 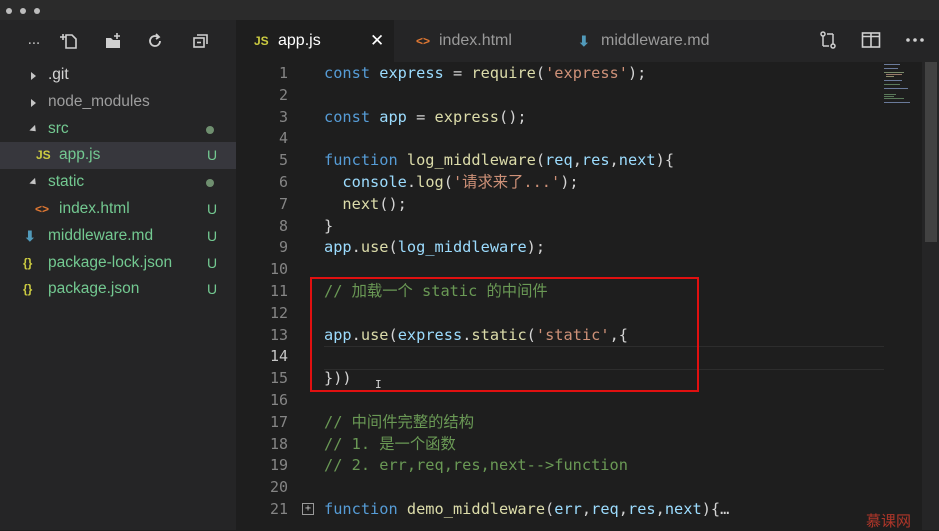 I want to click on watermark-logo: 慕课网, so click(x=889, y=521).